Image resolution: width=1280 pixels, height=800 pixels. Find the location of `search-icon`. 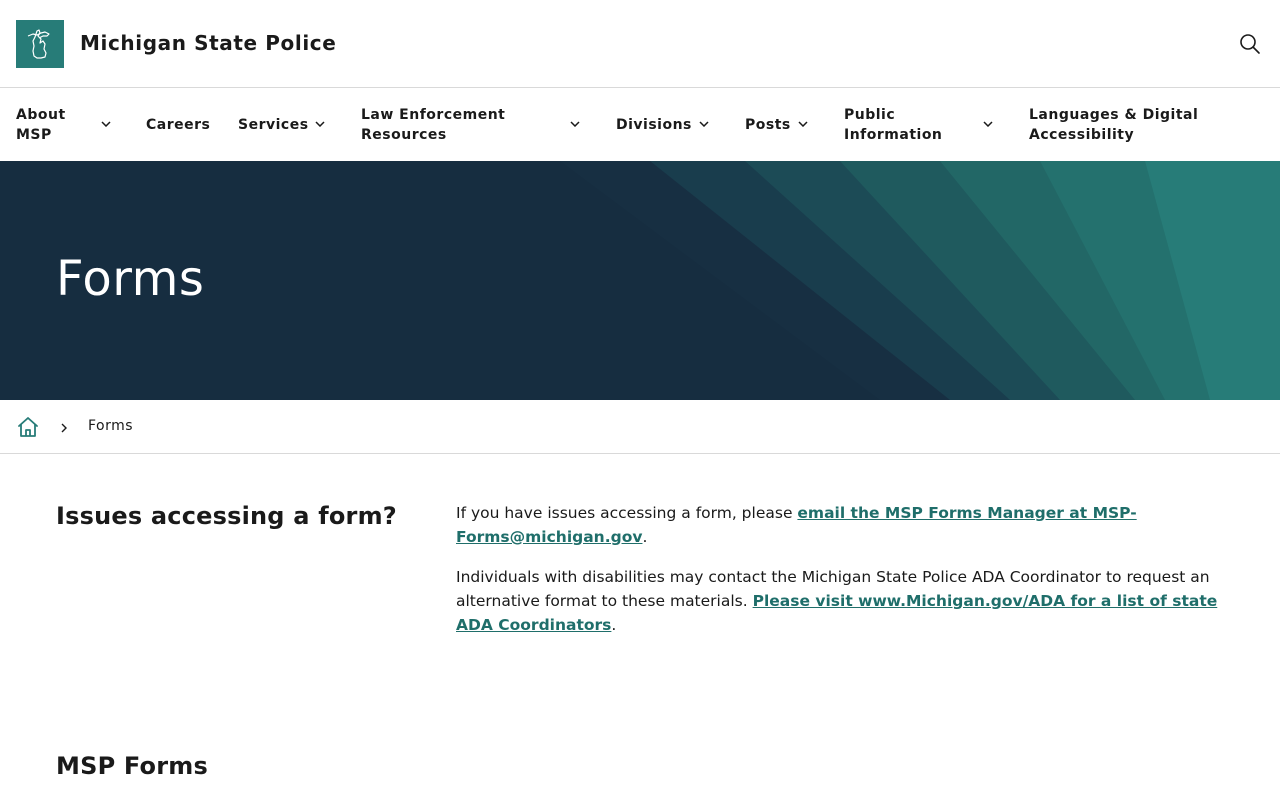

search-icon is located at coordinates (1250, 44).